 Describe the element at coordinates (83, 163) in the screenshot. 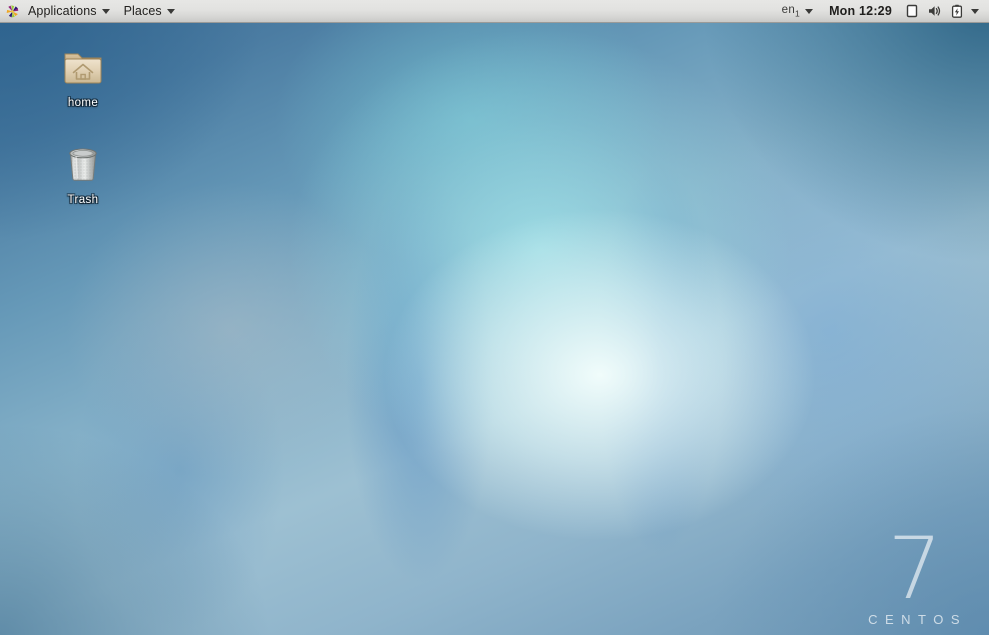

I see `trash-can-icon` at that location.